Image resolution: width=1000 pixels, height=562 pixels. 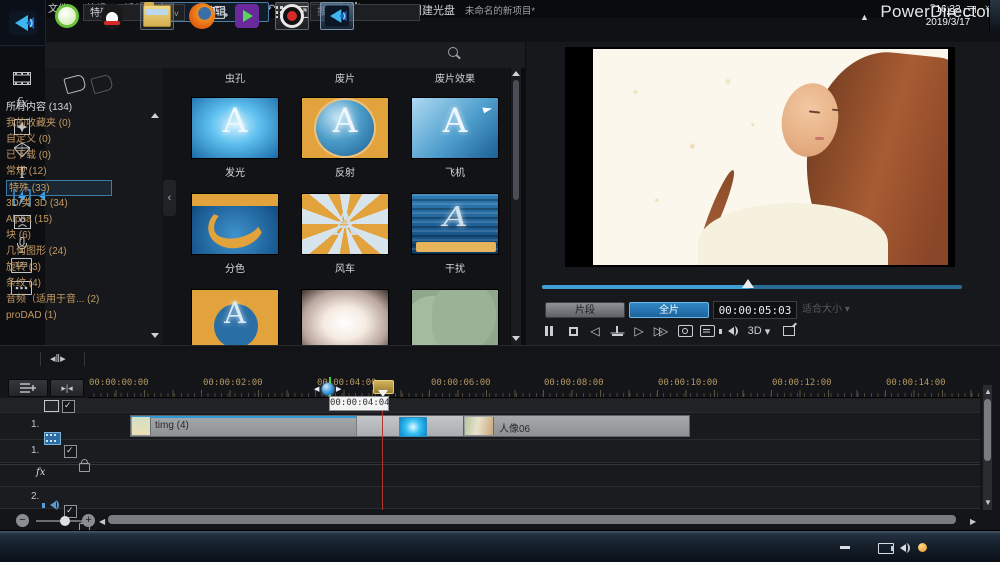 What do you see at coordinates (987, 430) in the screenshot?
I see `vertical-scroll-thumb` at bounding box center [987, 430].